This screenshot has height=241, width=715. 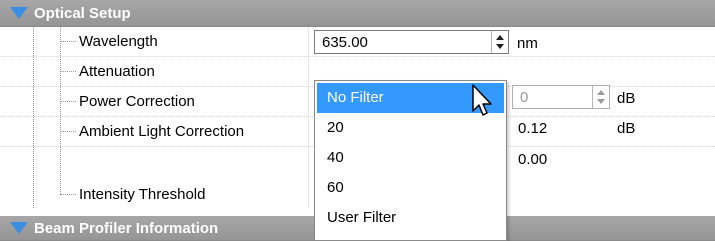 What do you see at coordinates (357, 13) in the screenshot?
I see `section-header-optical-setup: Optical Setup` at bounding box center [357, 13].